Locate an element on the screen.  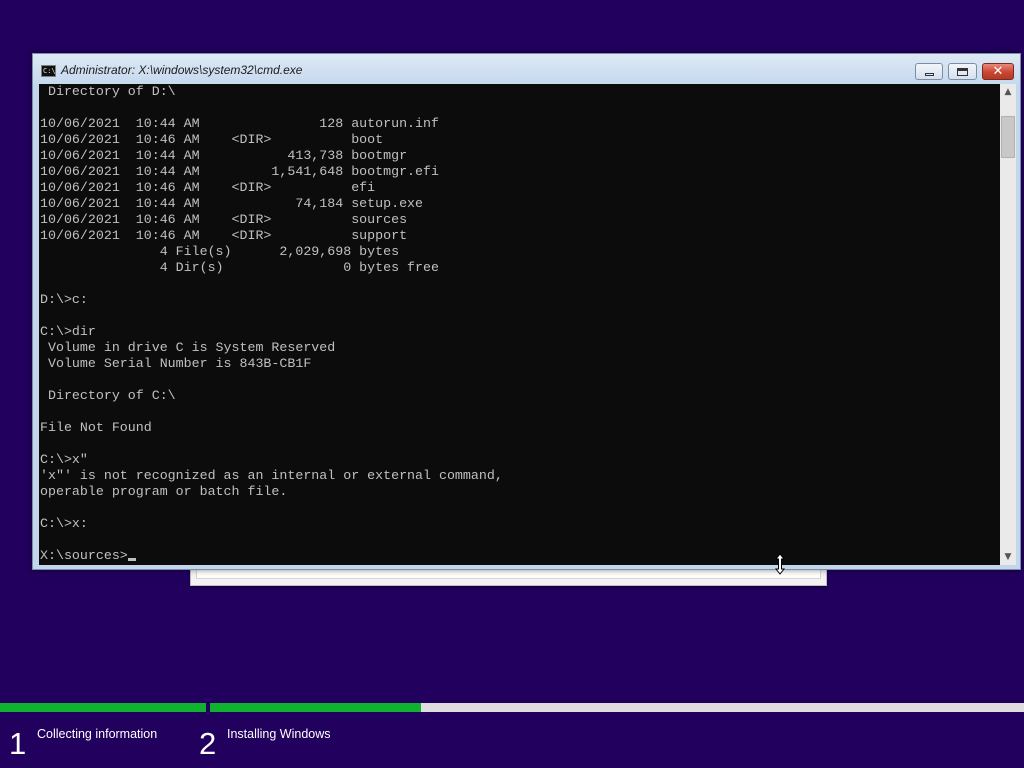
console-line: operable program or batch file. is located at coordinates (164, 491).